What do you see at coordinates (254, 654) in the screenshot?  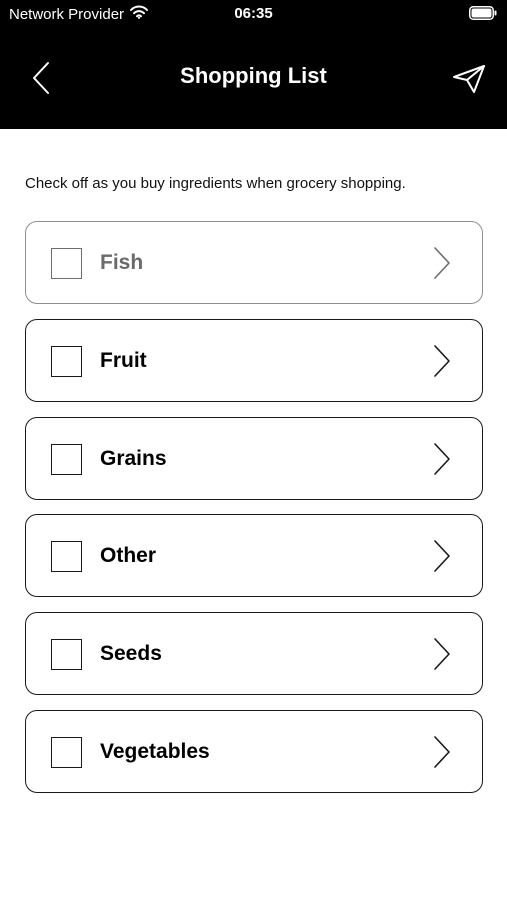 I see `list-item-seeds: Seeds` at bounding box center [254, 654].